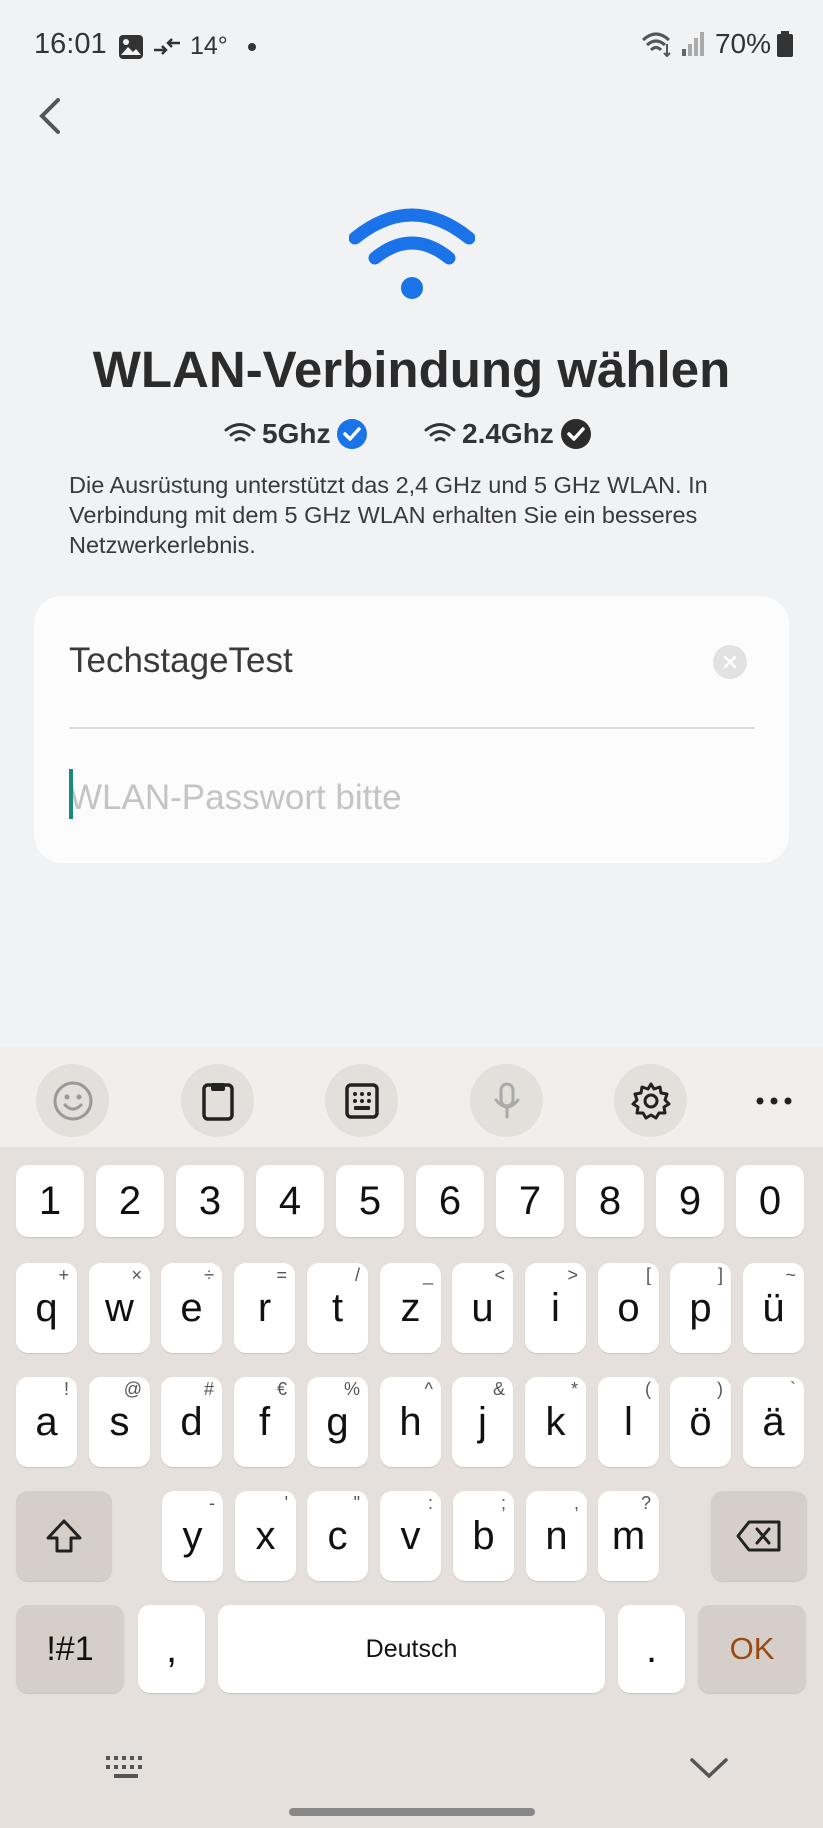 The image size is (823, 1828). I want to click on key-d: d #, so click(191, 1422).